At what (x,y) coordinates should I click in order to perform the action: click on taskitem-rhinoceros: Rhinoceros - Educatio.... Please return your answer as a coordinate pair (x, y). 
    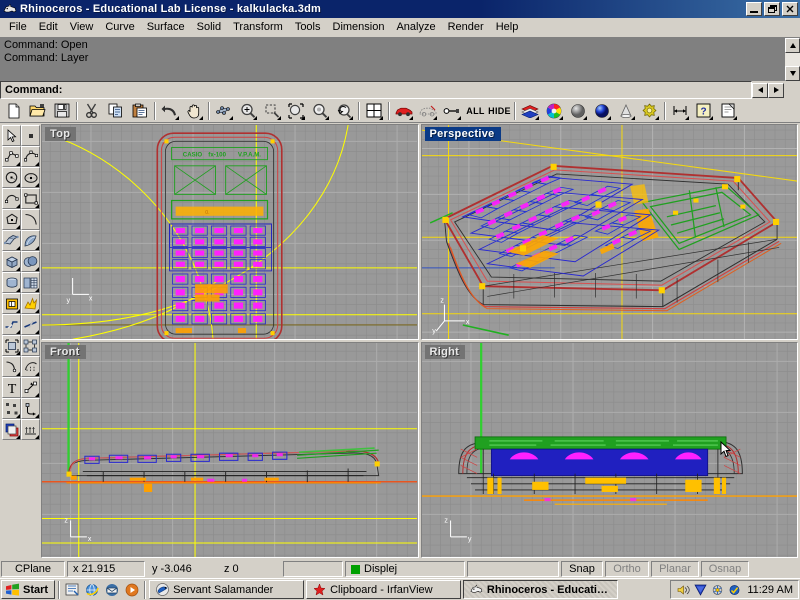
    Looking at the image, I should click on (541, 589).